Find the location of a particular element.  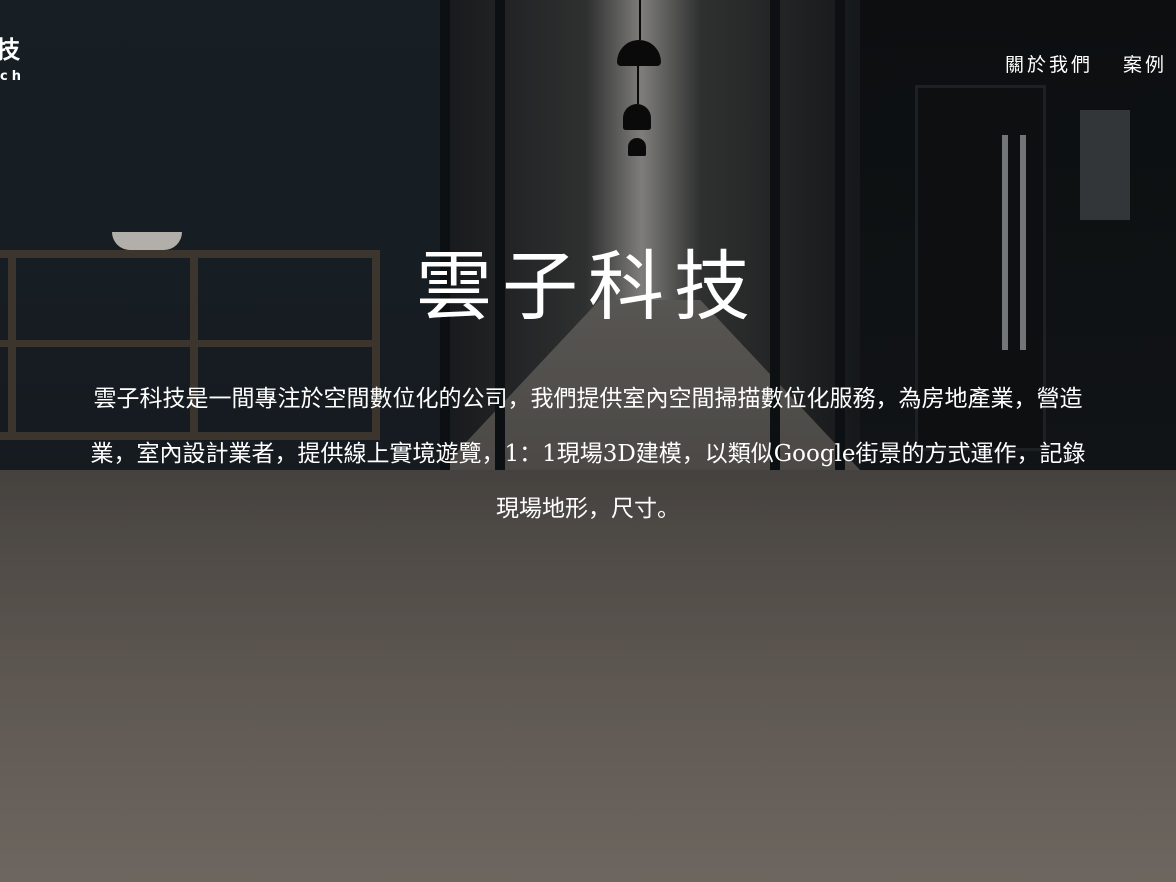

nav-item-cases: 案例 is located at coordinates (1145, 63).